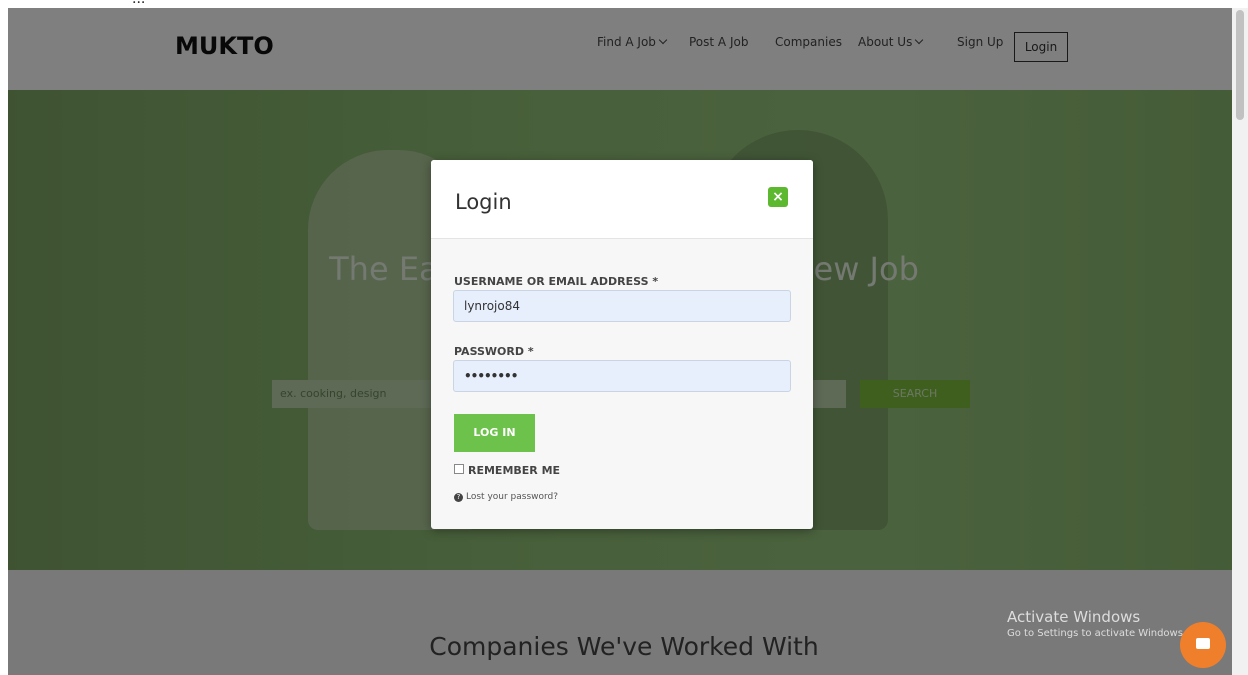 The height and width of the screenshot is (675, 1248). Describe the element at coordinates (556, 281) in the screenshot. I see `username-label: USERNAME OR EMAIL ADDRESS *` at that location.